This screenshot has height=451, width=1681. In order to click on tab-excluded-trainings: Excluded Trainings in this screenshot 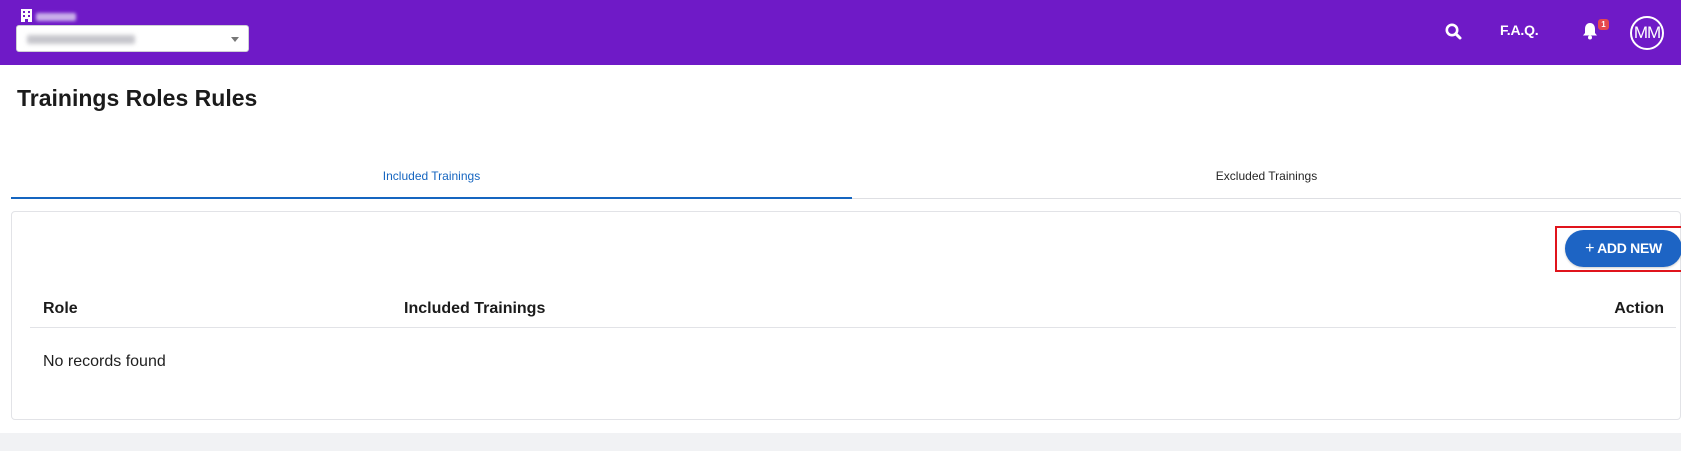, I will do `click(1266, 179)`.